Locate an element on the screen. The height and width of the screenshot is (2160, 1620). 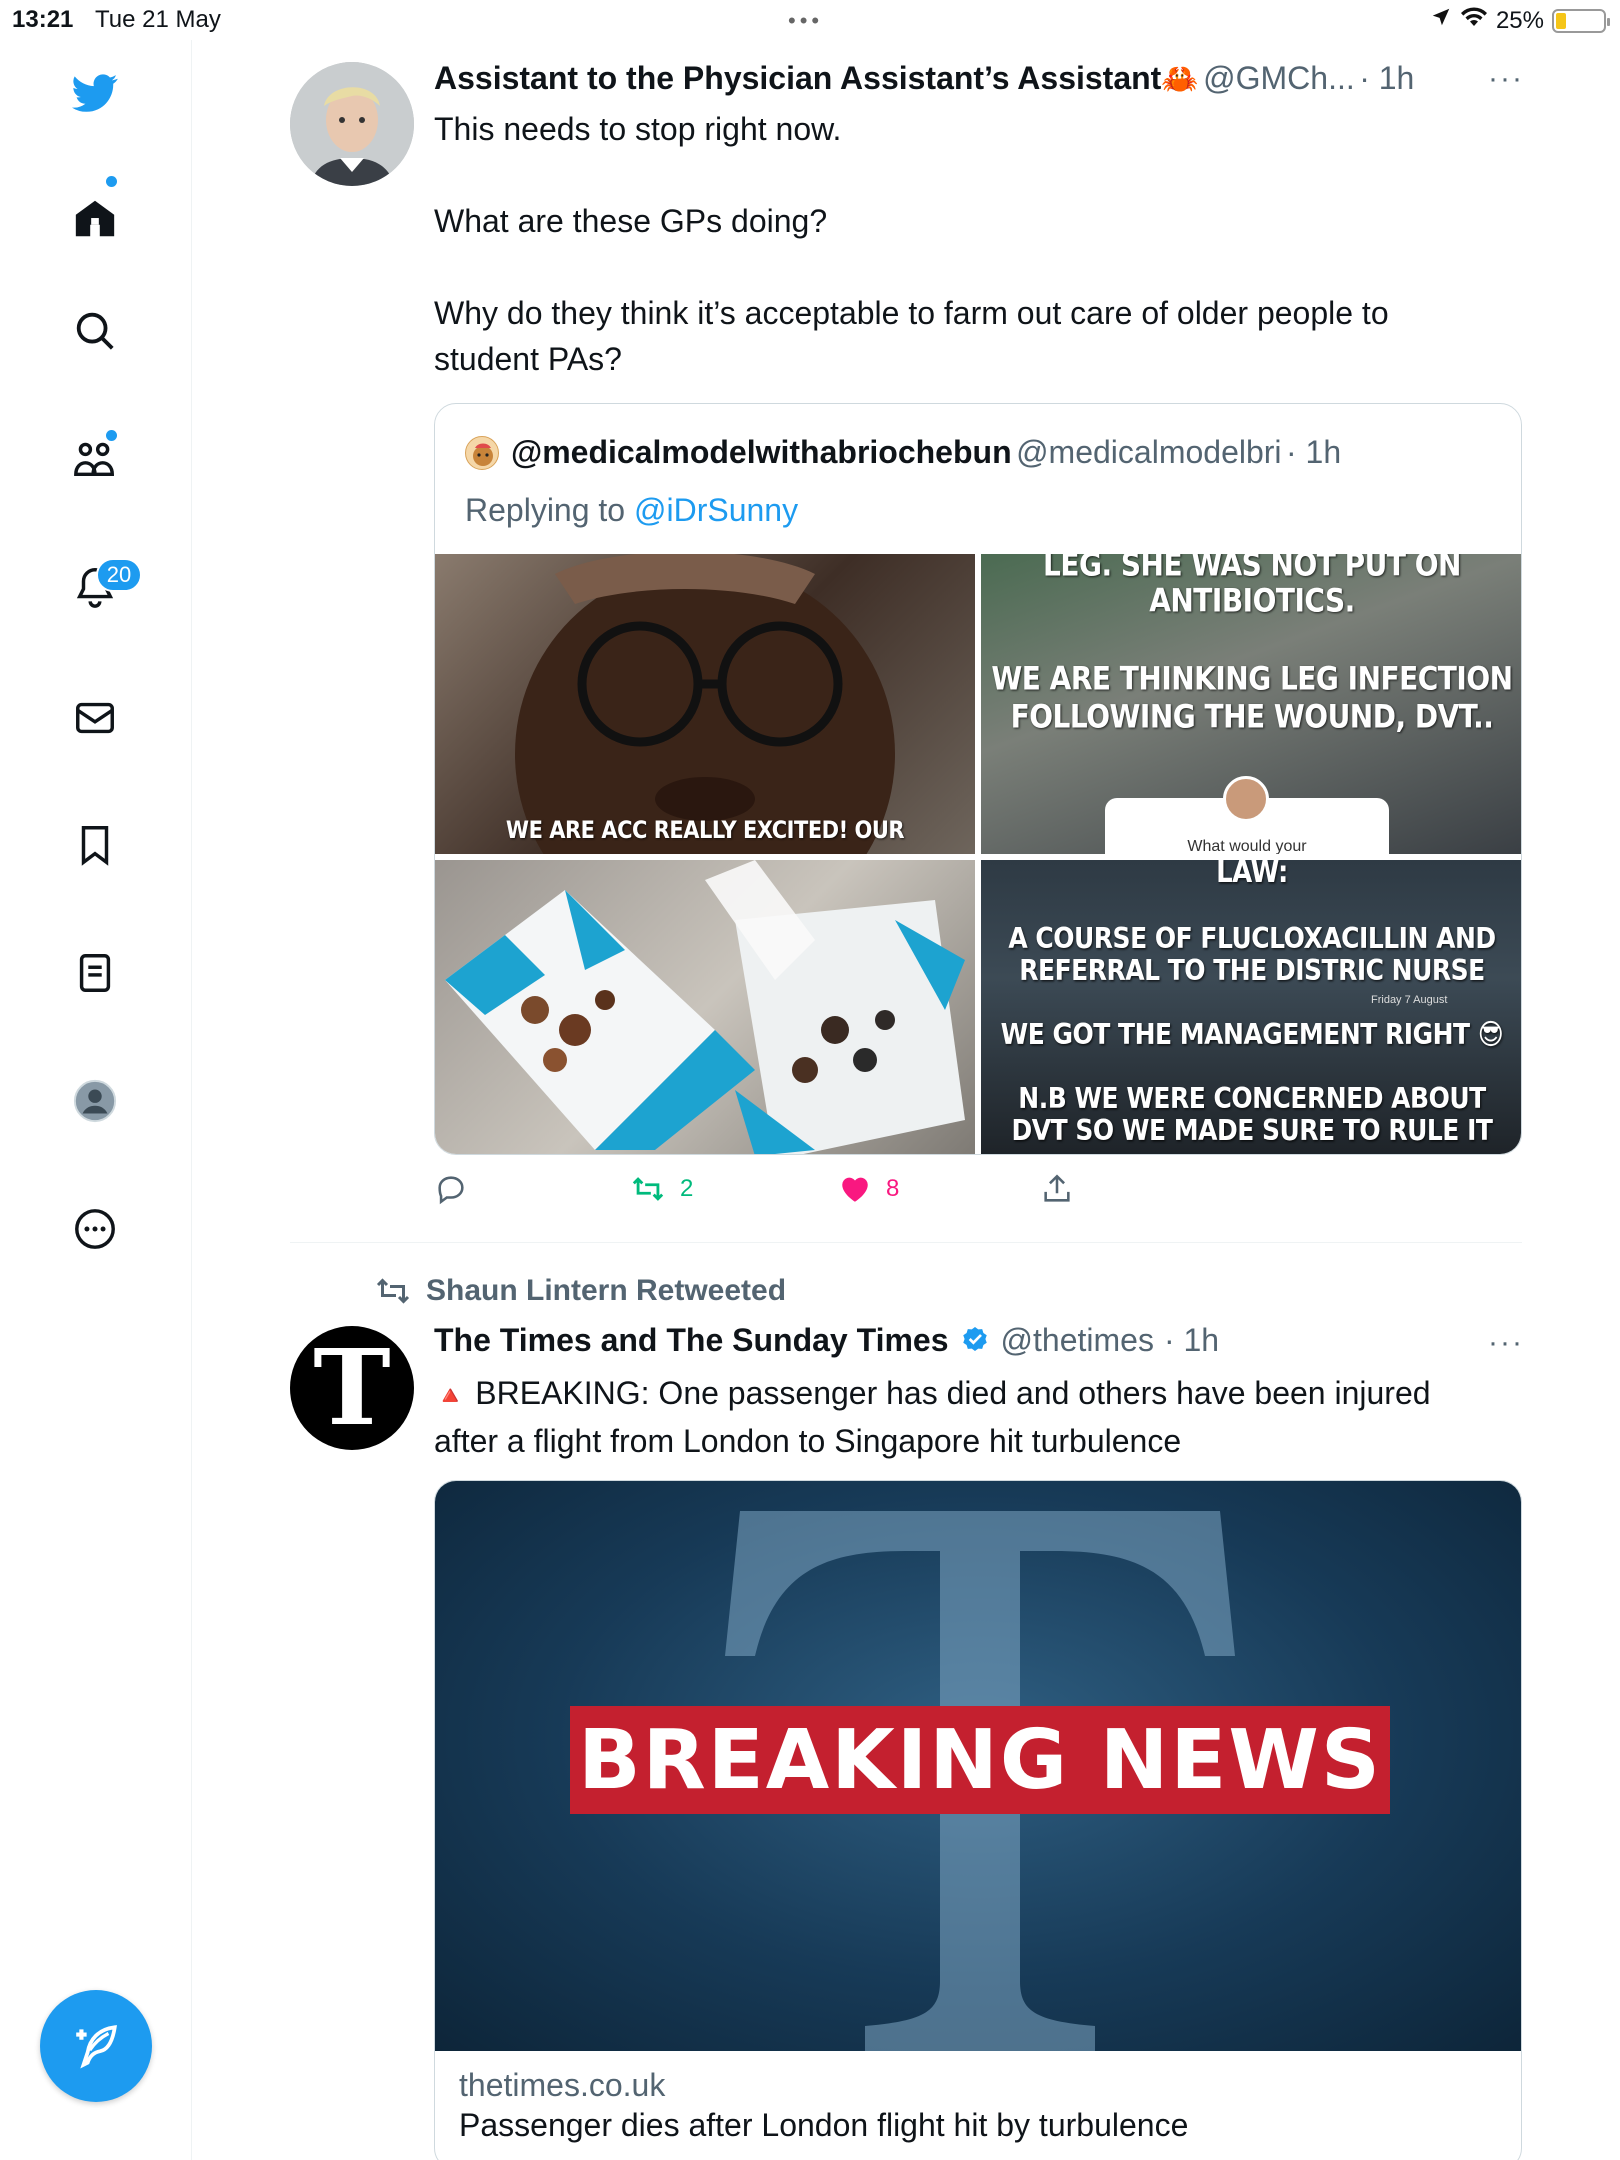
home-unread-dot is located at coordinates (111, 181).